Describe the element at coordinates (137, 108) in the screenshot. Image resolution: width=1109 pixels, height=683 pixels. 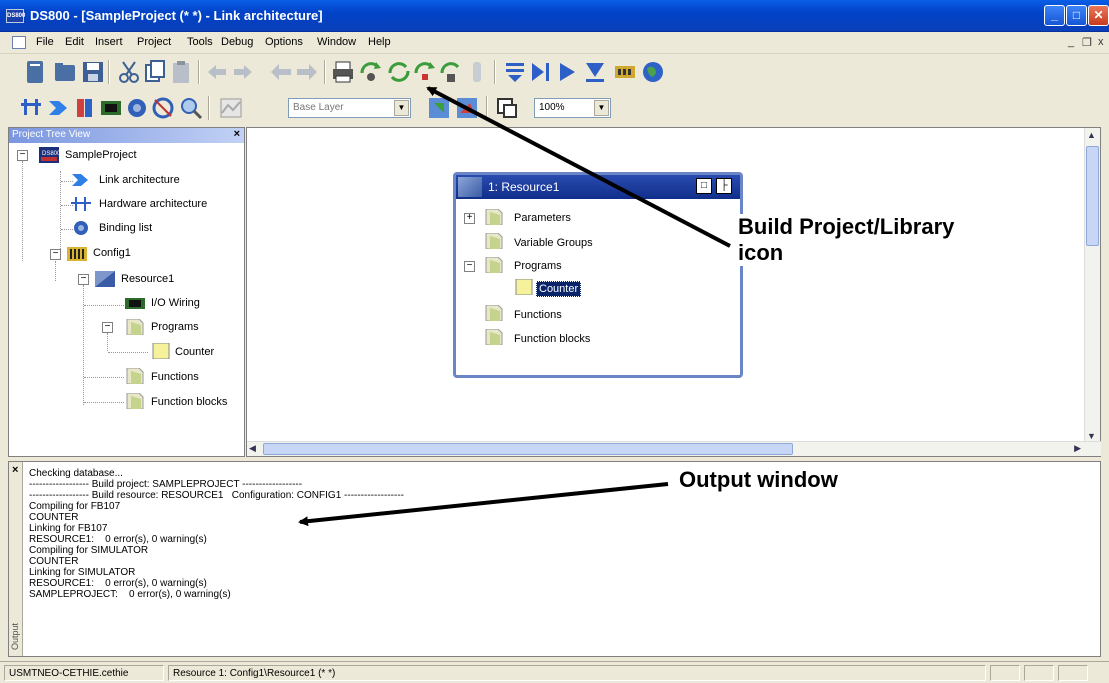
I see `binding-icon` at that location.